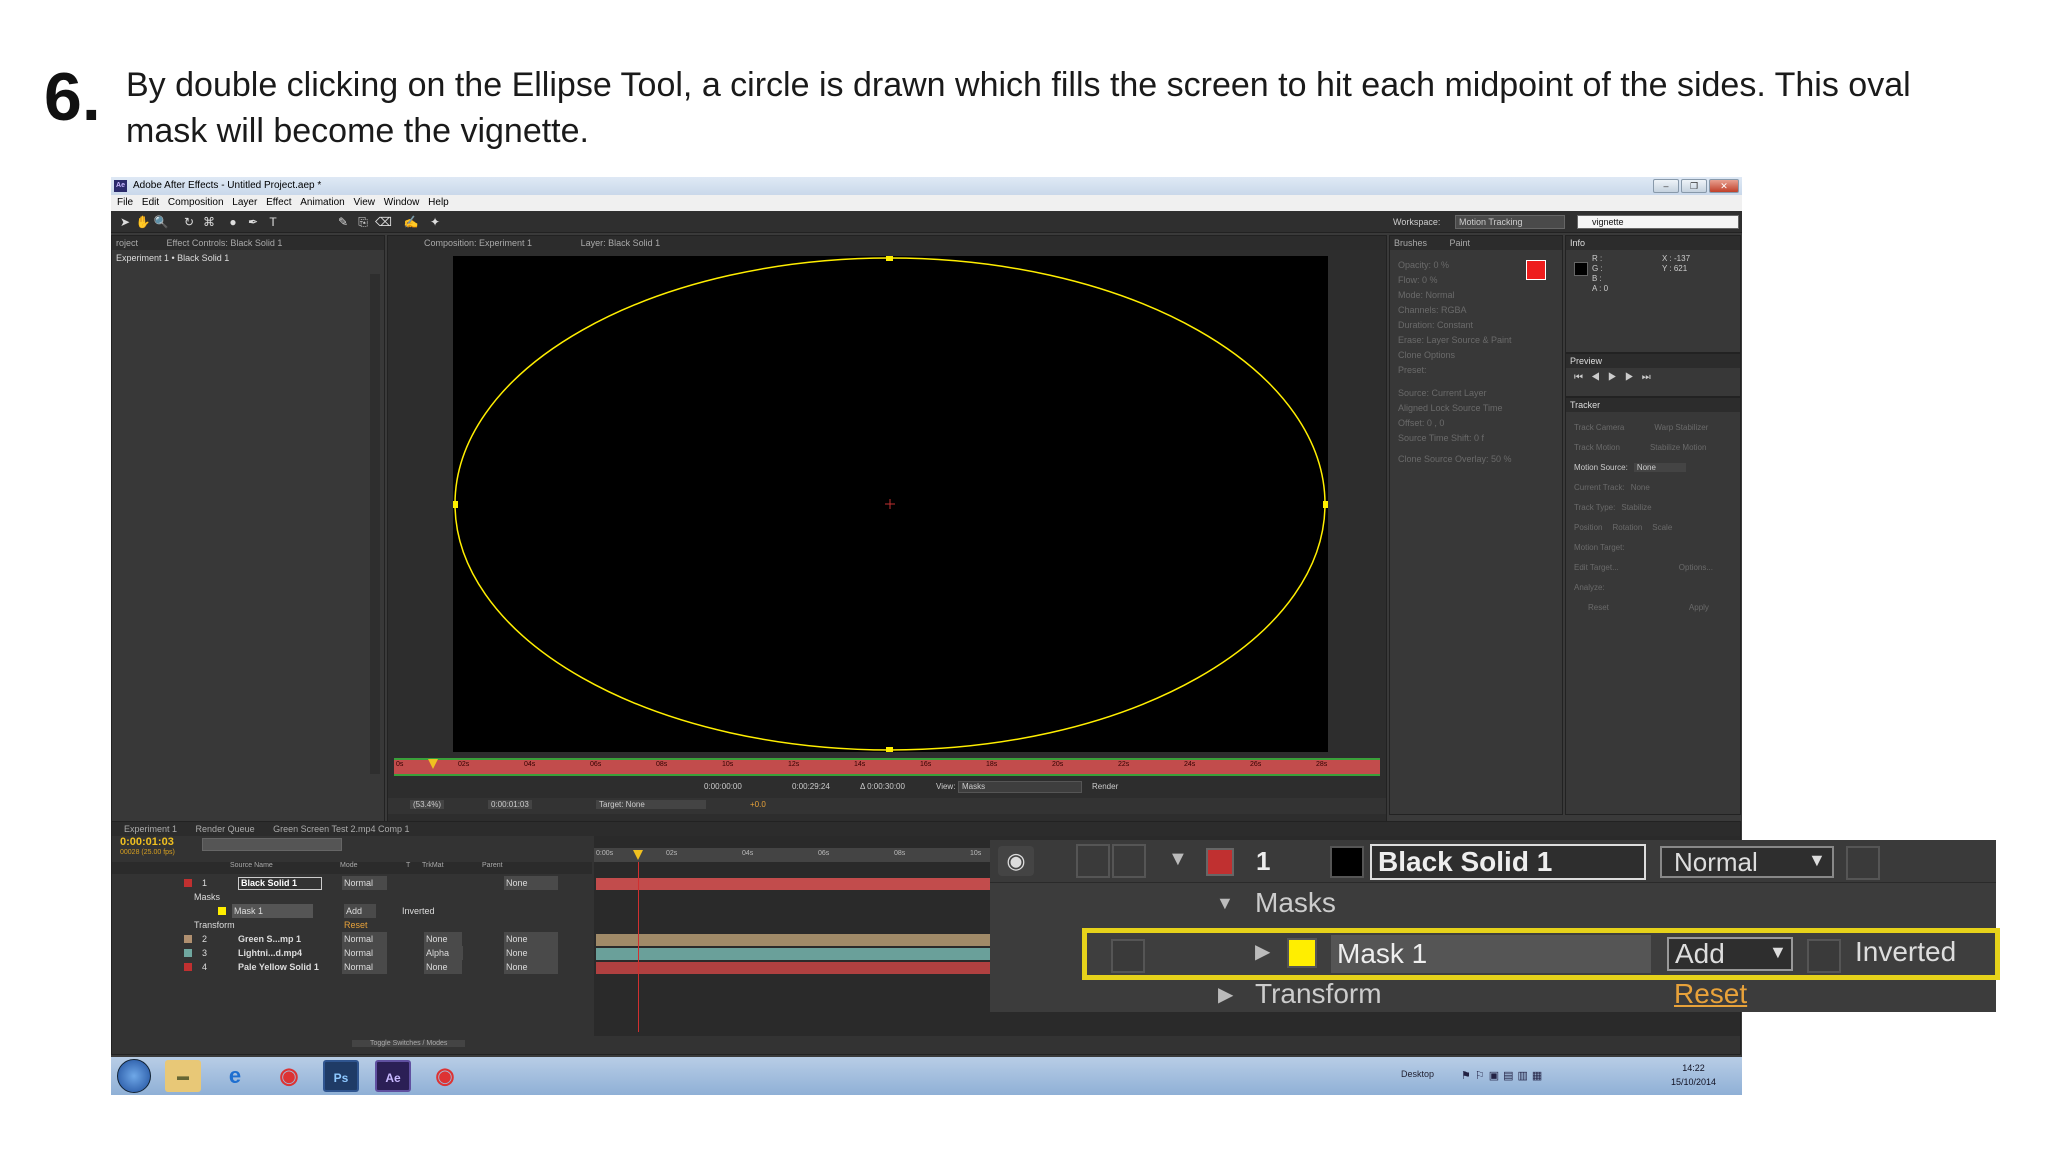 The image size is (2048, 1152). I want to click on time-indicator-head-icon, so click(638, 855).